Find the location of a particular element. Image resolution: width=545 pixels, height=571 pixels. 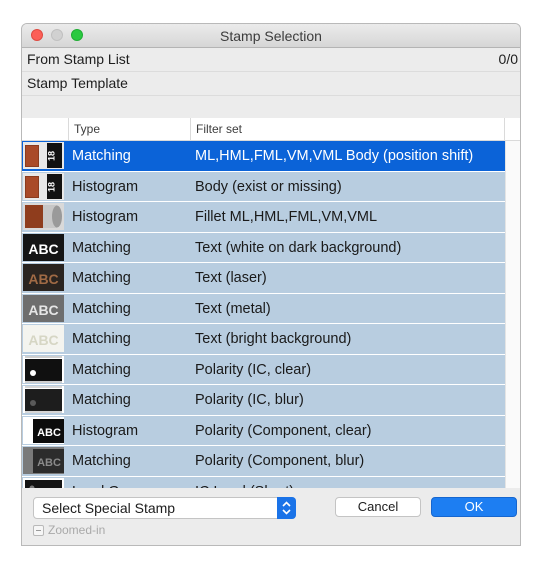

row-filter-set: IC Lead (Short) is located at coordinates (244, 483).